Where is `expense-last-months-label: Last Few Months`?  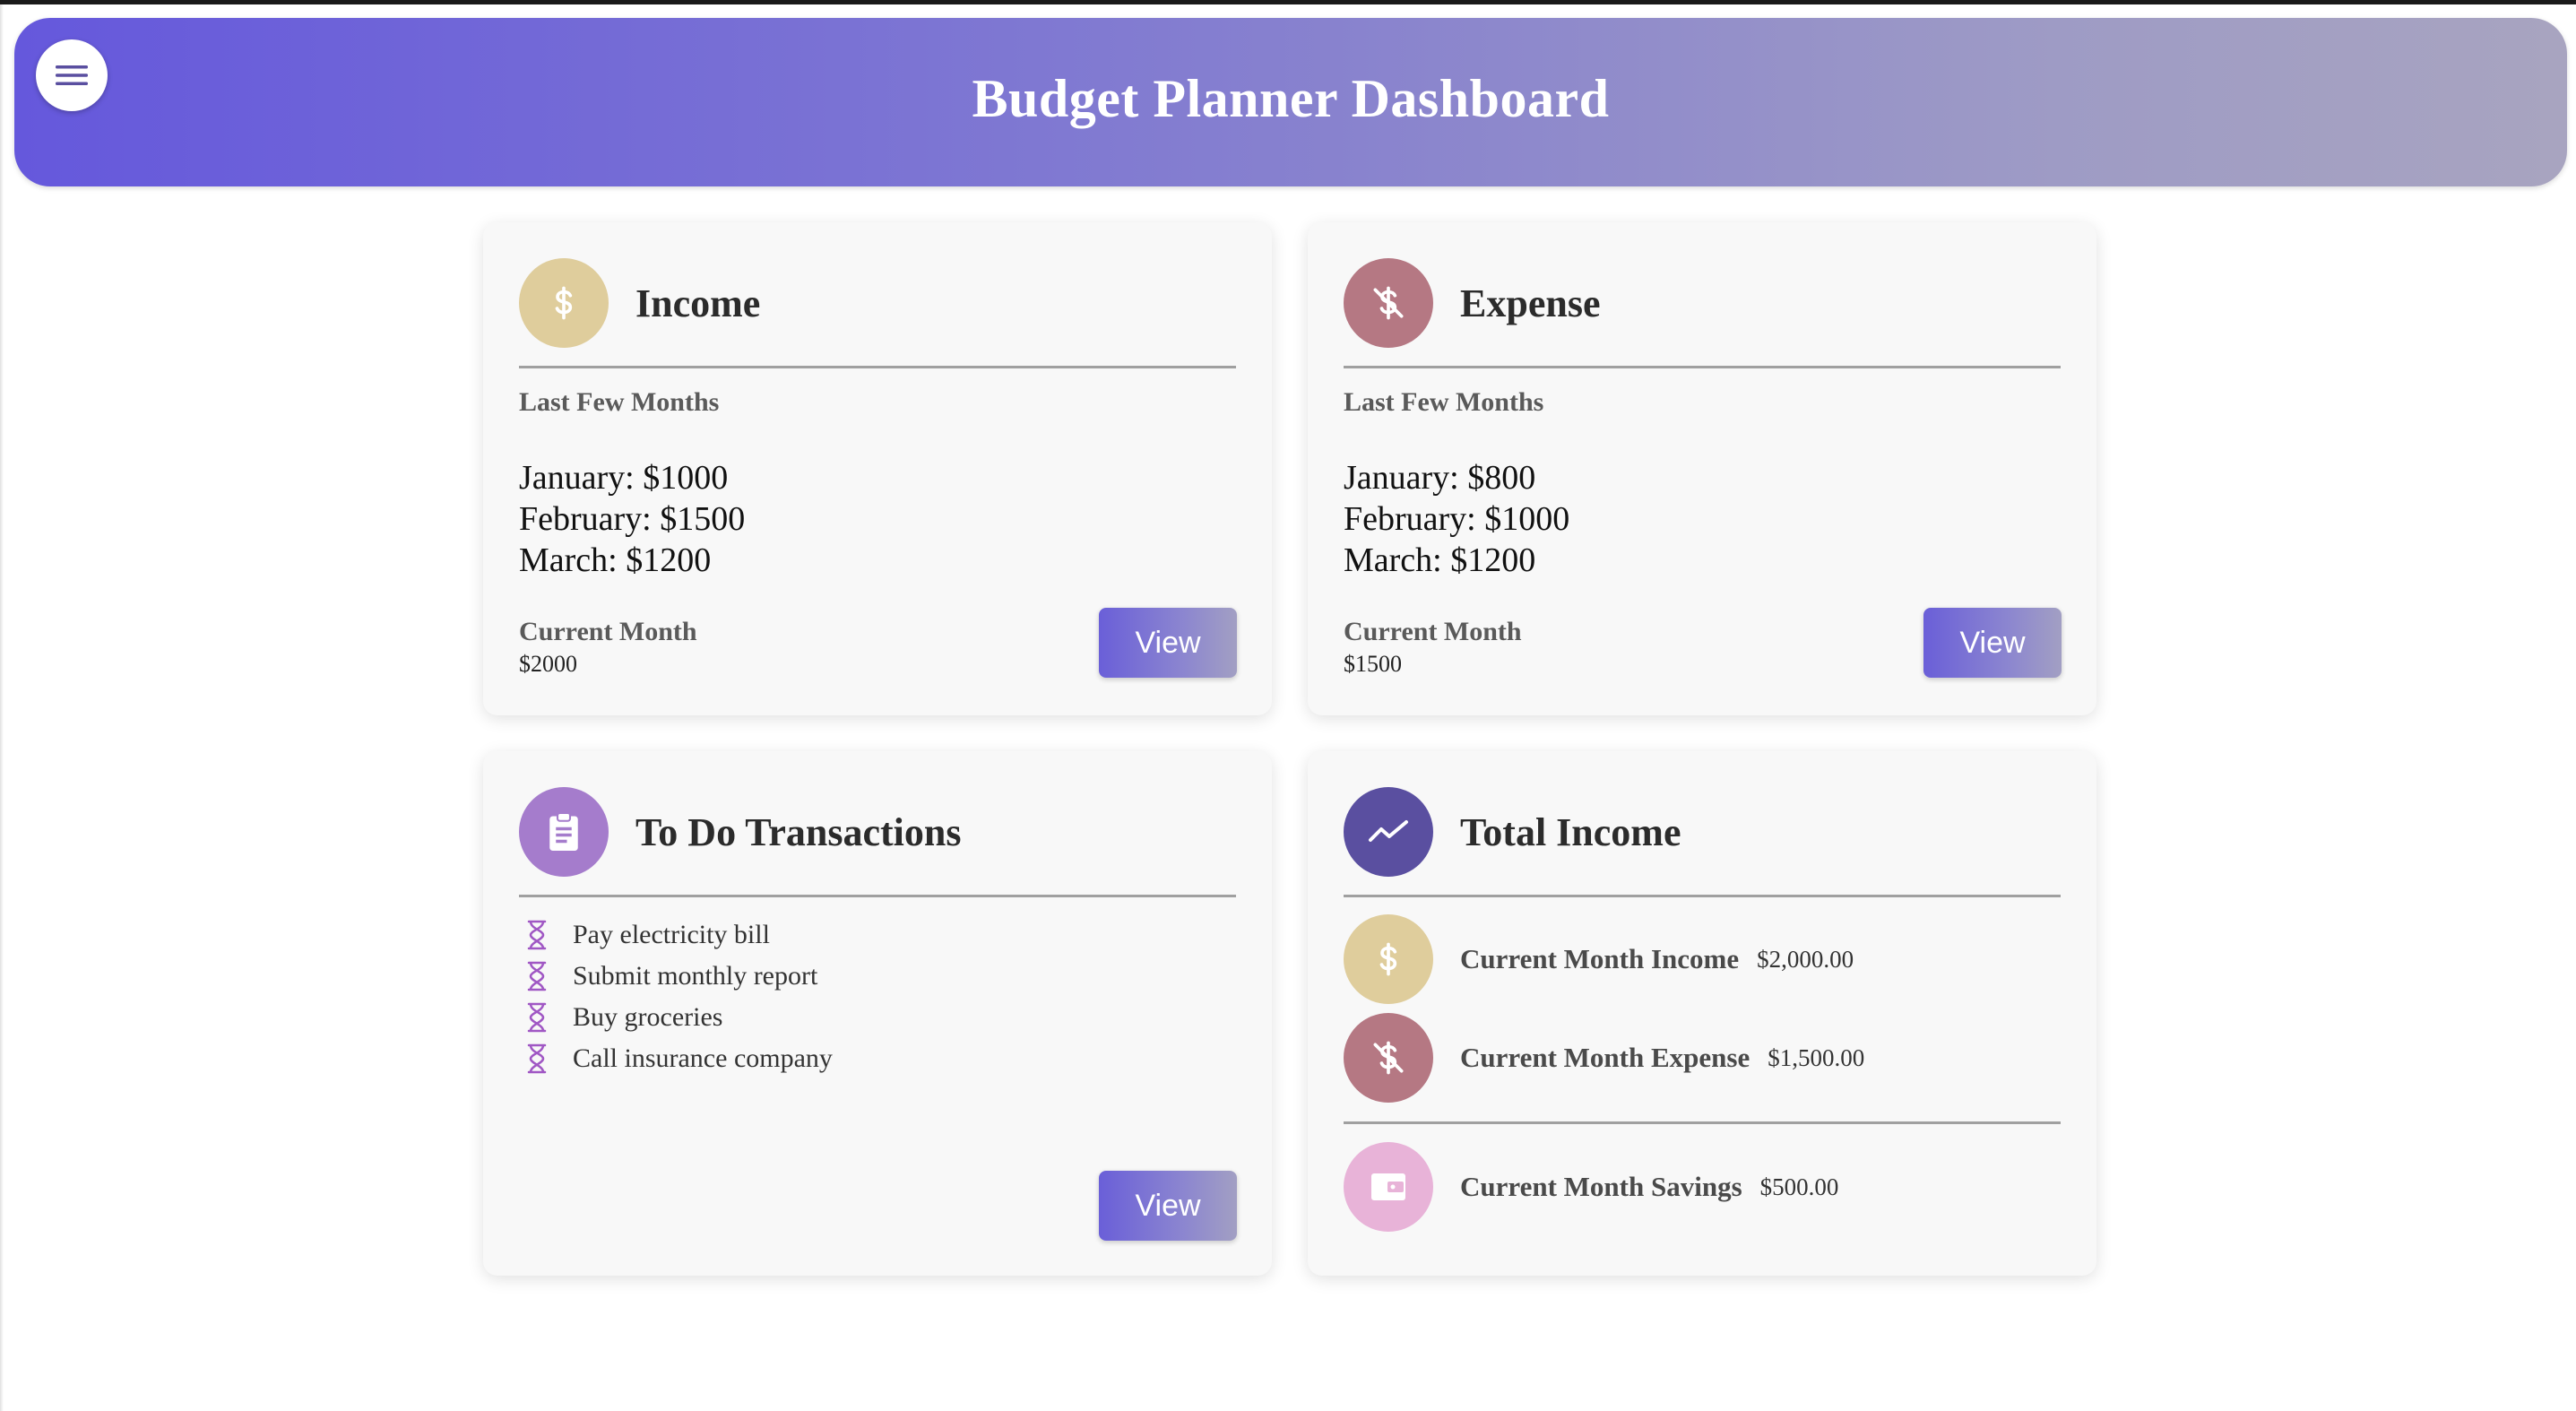
expense-last-months-label: Last Few Months is located at coordinates (1444, 402).